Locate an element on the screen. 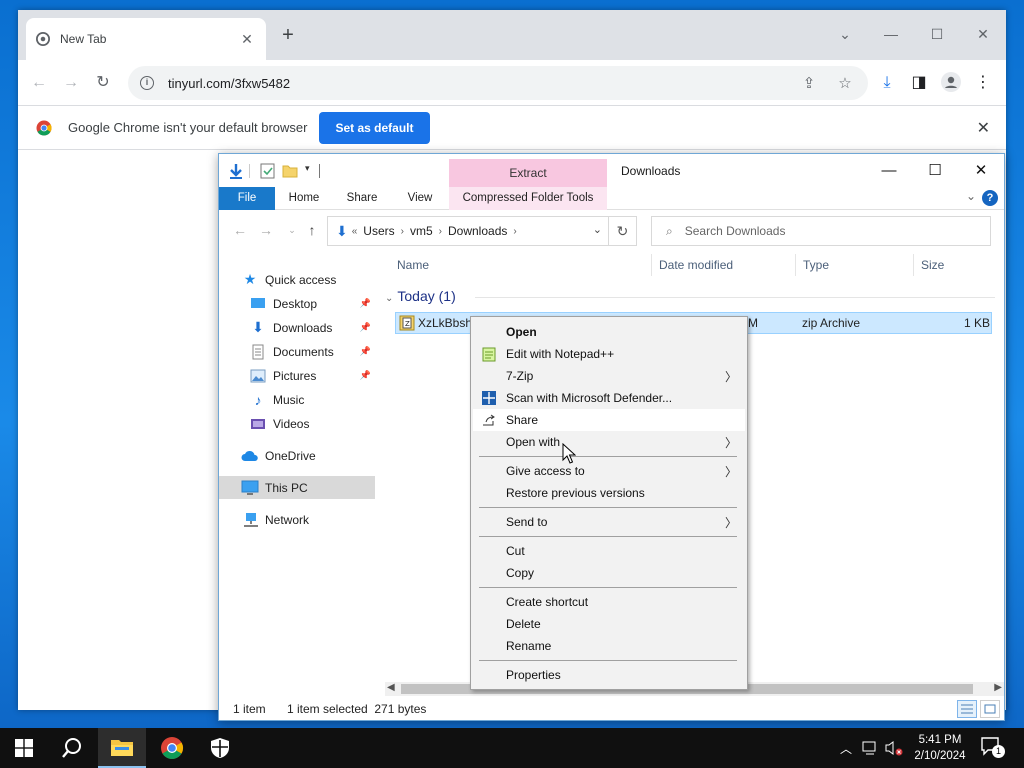  close-window-button: ✕ is located at coordinates (983, 34).